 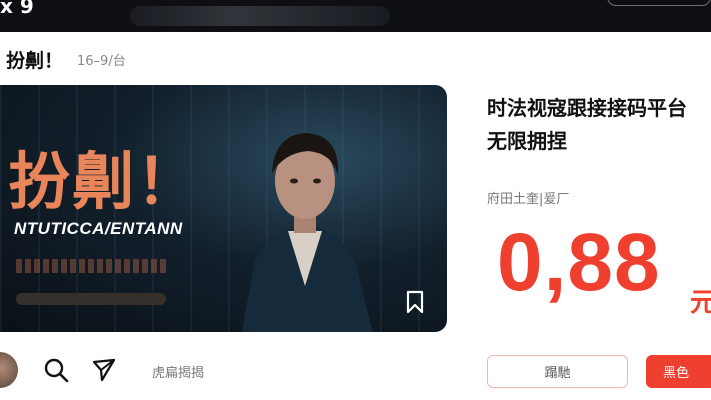 What do you see at coordinates (415, 302) in the screenshot?
I see `bookmark-icon` at bounding box center [415, 302].